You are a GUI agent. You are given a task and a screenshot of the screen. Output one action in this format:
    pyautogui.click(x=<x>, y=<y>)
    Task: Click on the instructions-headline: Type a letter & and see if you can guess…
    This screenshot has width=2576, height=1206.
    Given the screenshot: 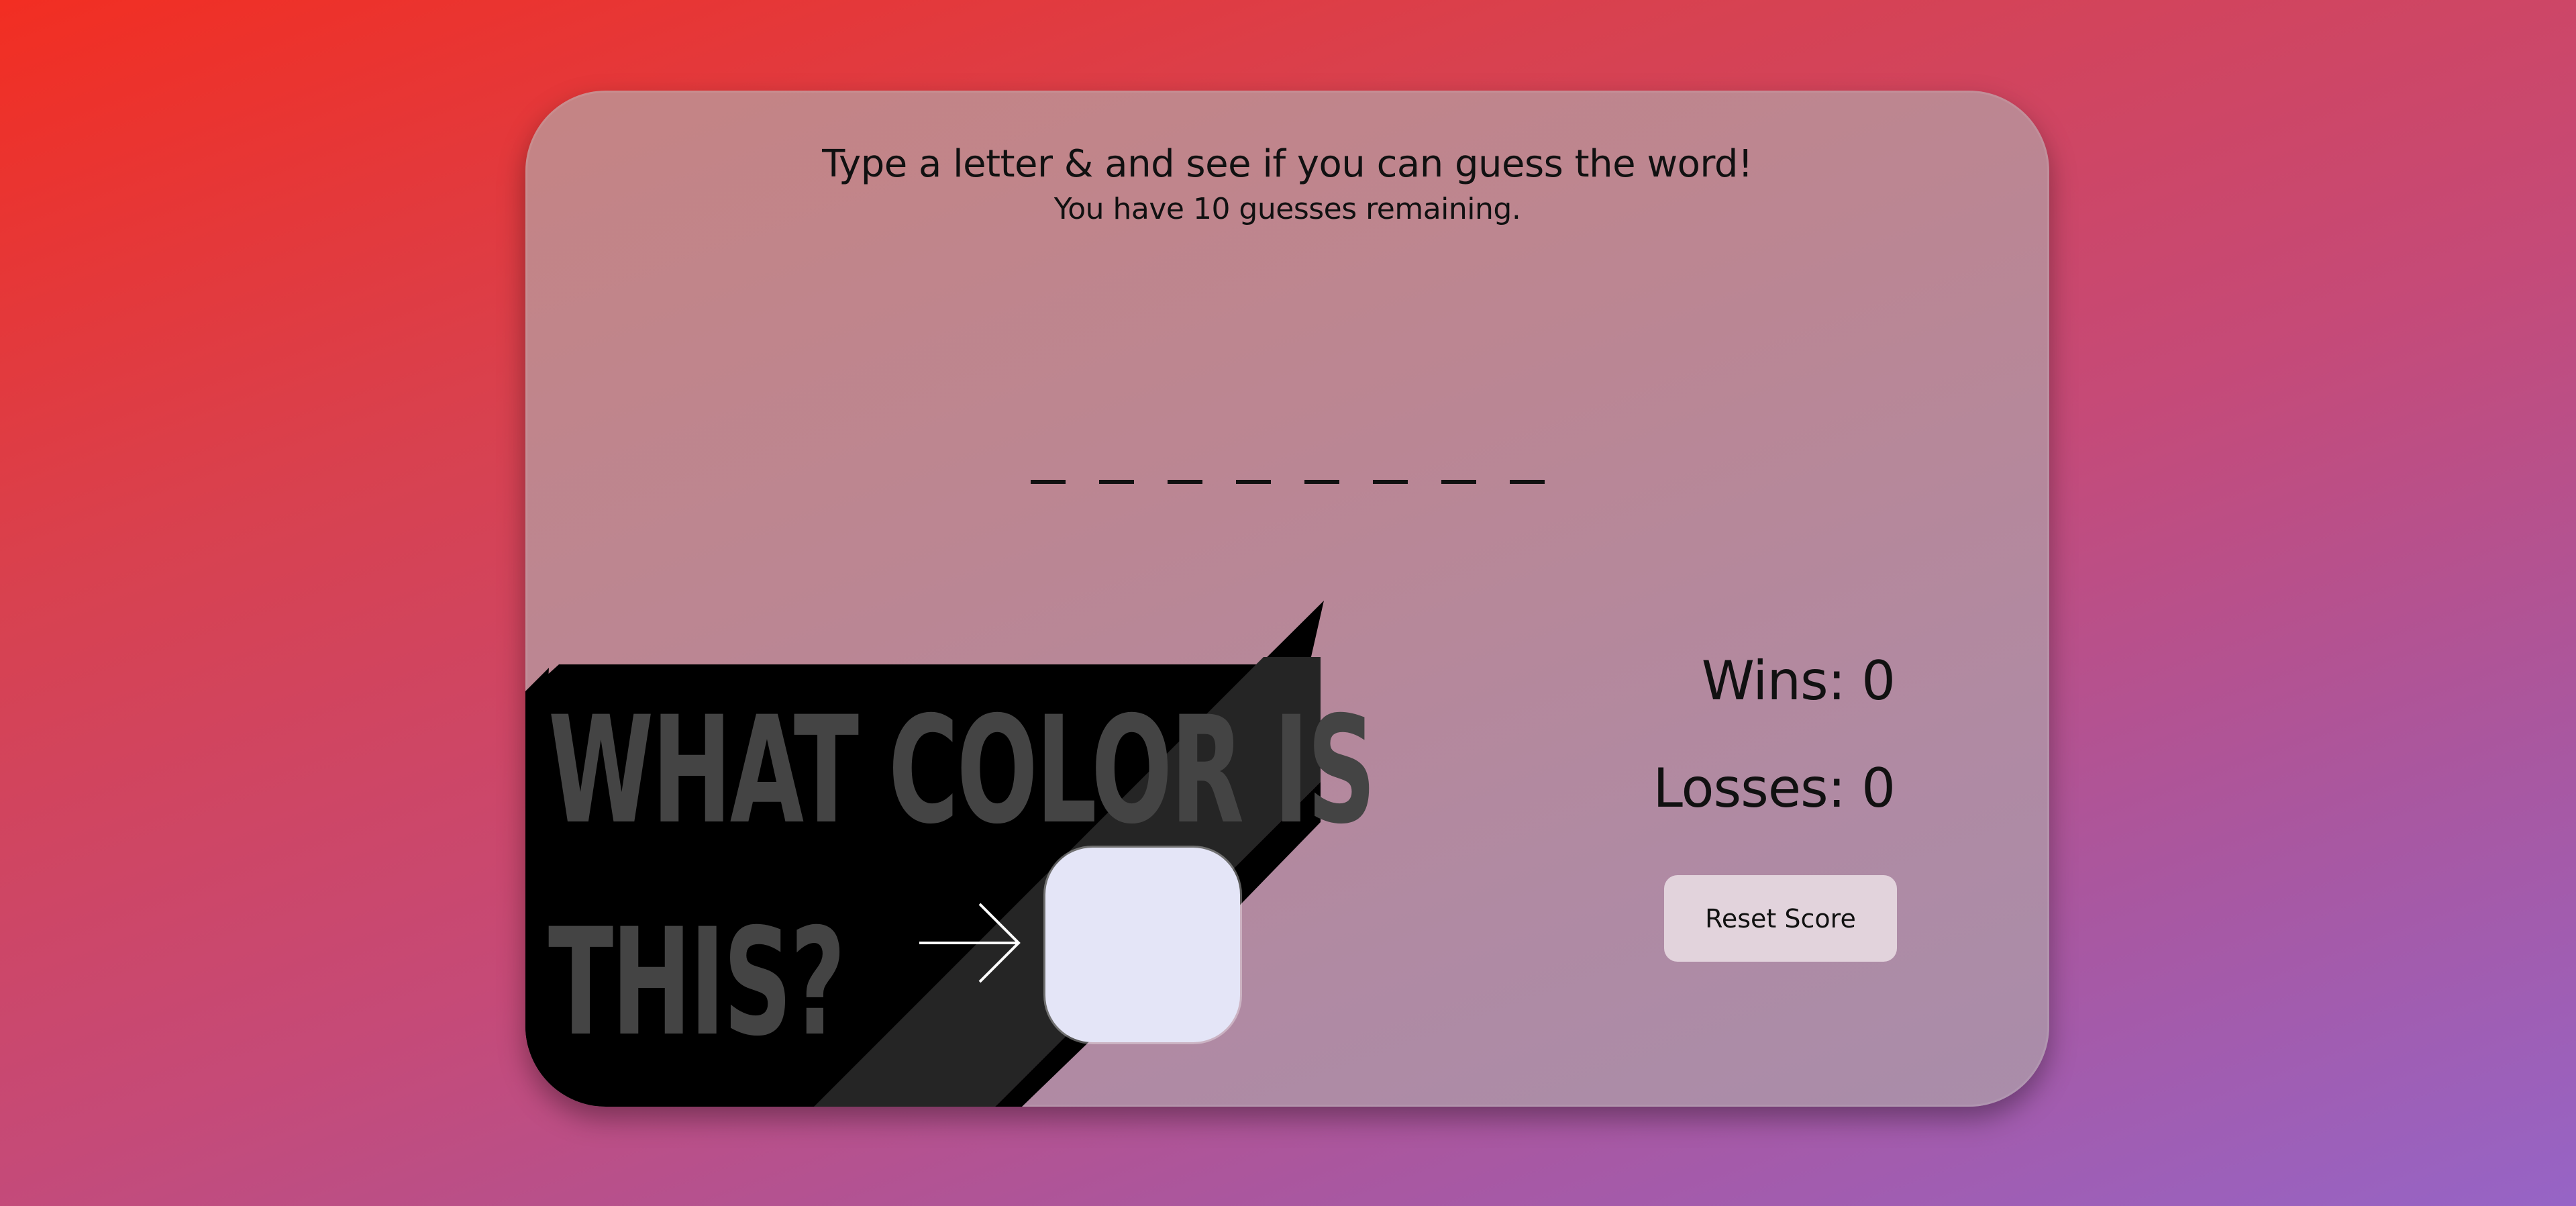 What is the action you would take?
    pyautogui.click(x=1287, y=164)
    